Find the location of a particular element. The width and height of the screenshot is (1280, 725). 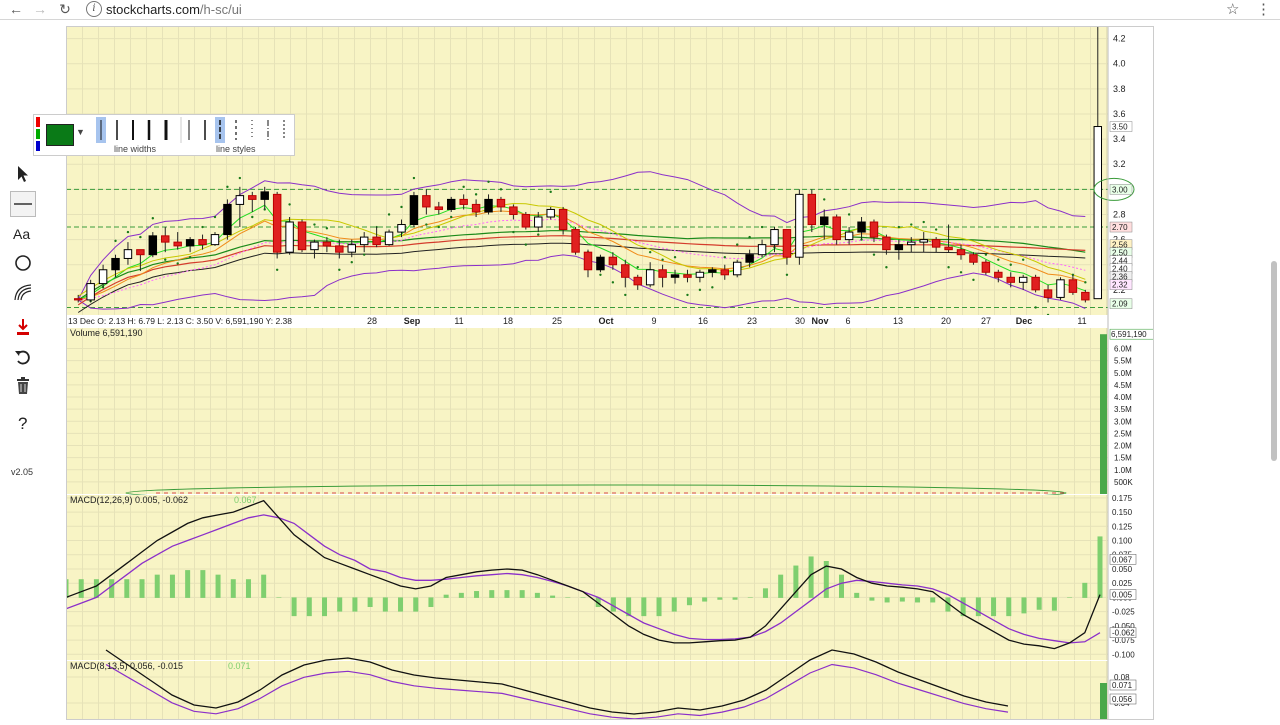

green-swatch is located at coordinates (38, 134).